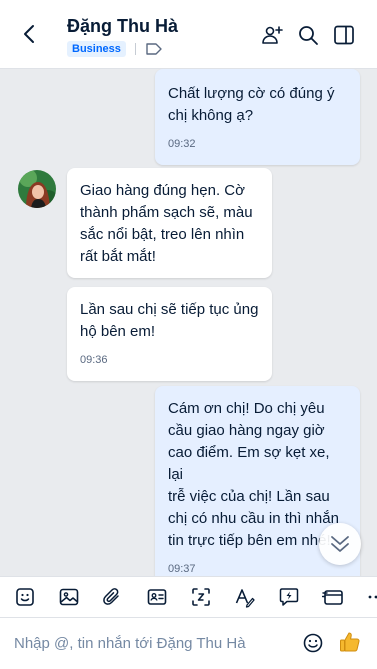 The image size is (377, 669). I want to click on more-icon, so click(371, 597).